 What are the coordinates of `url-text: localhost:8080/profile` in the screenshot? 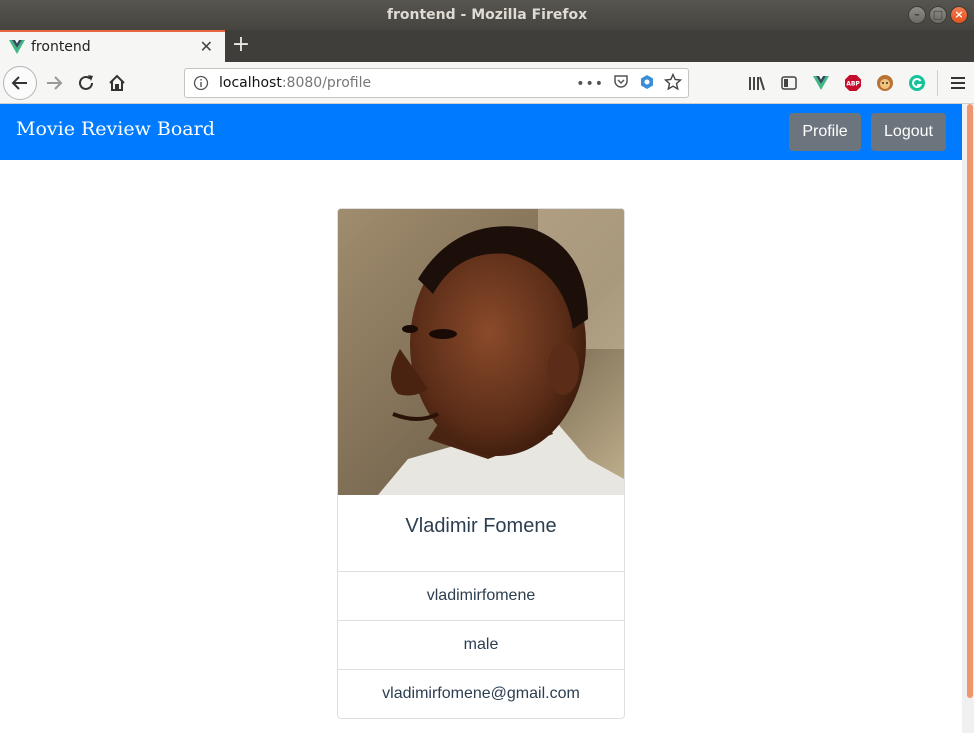 It's located at (295, 83).